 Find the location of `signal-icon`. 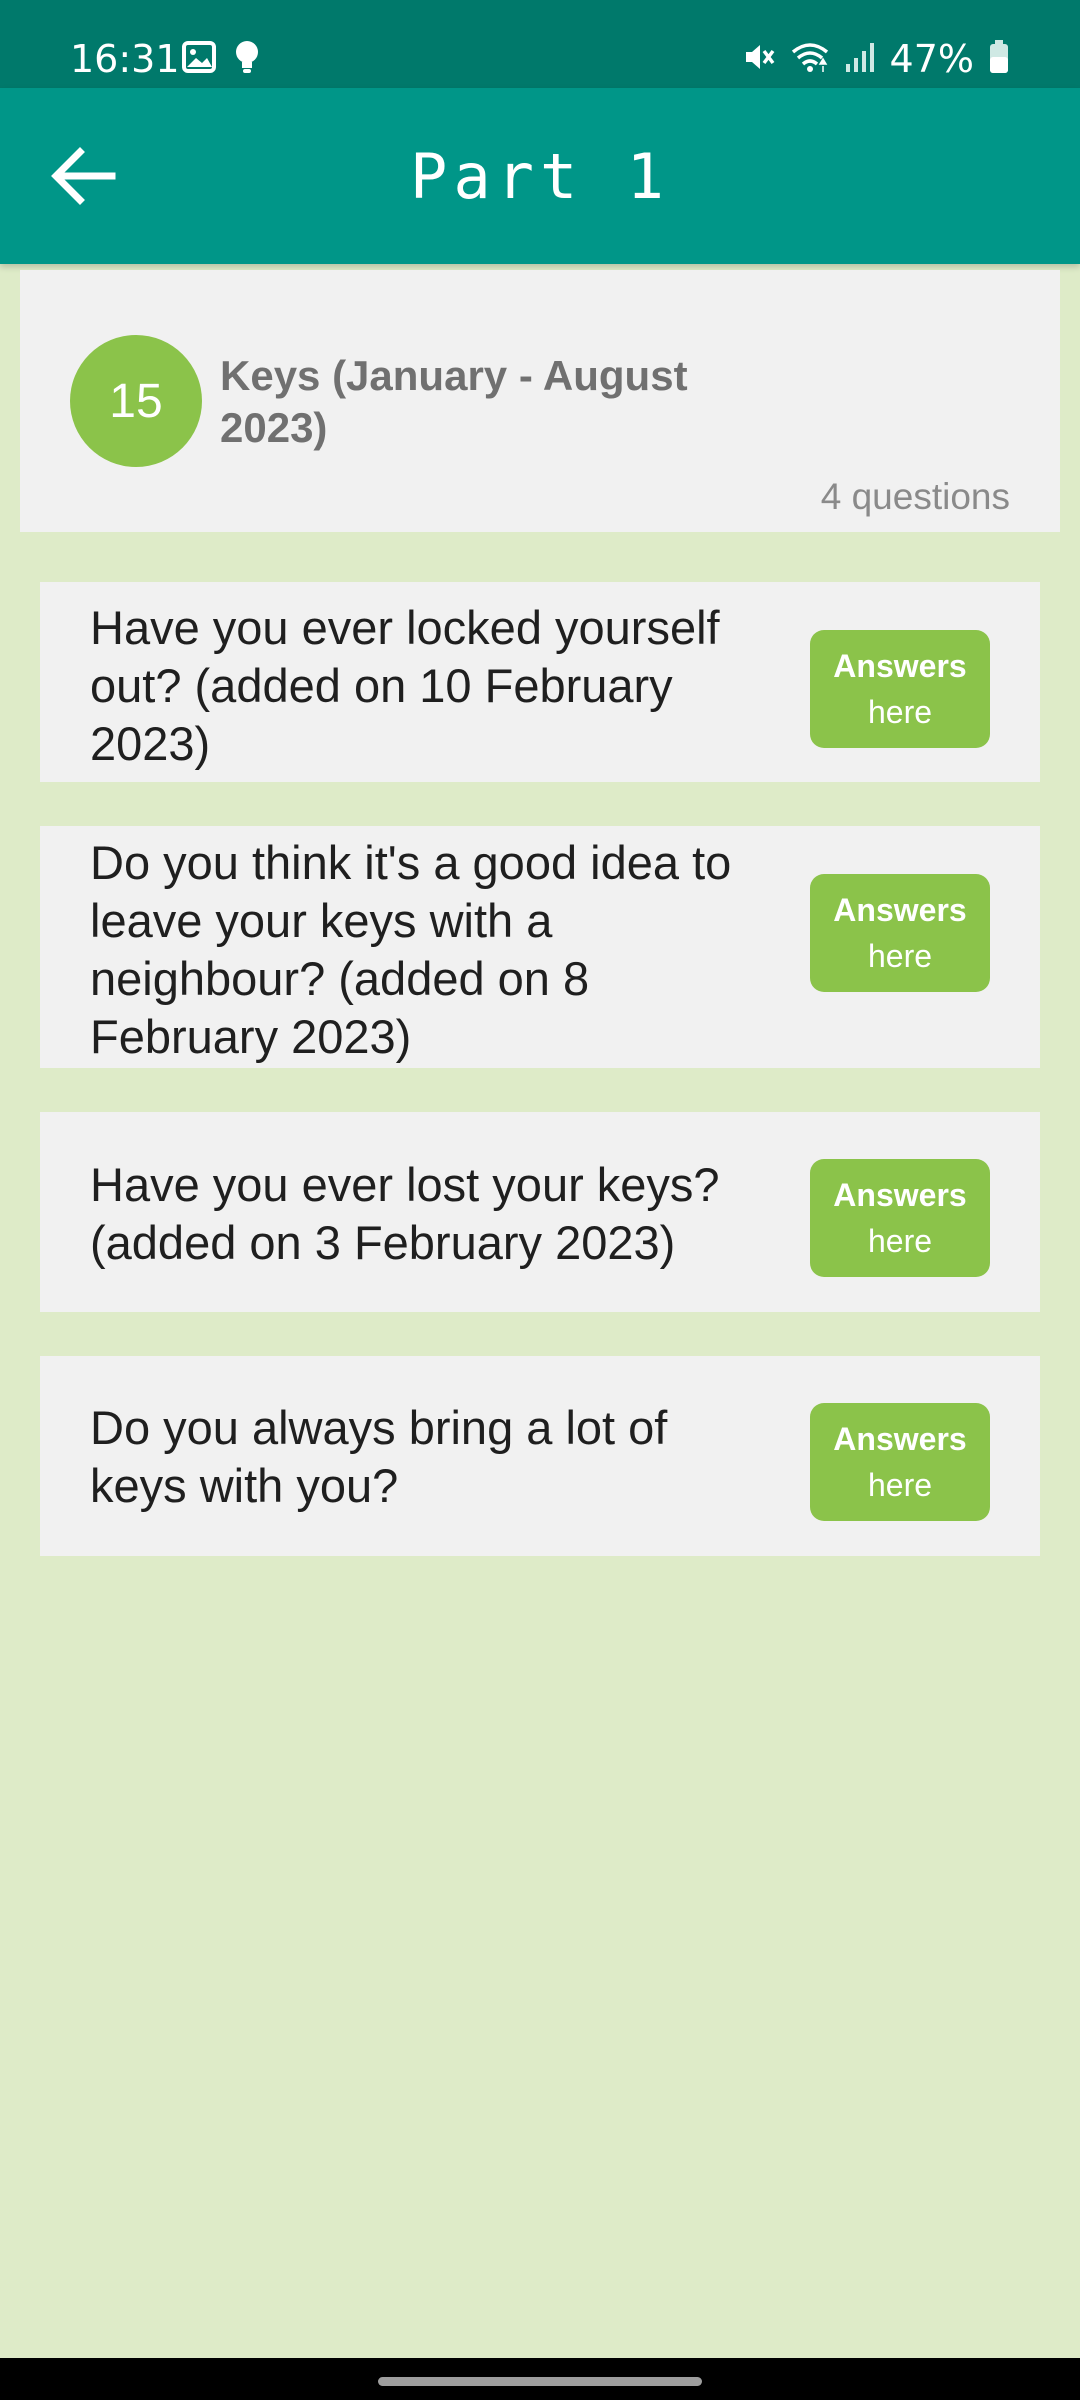

signal-icon is located at coordinates (860, 59).